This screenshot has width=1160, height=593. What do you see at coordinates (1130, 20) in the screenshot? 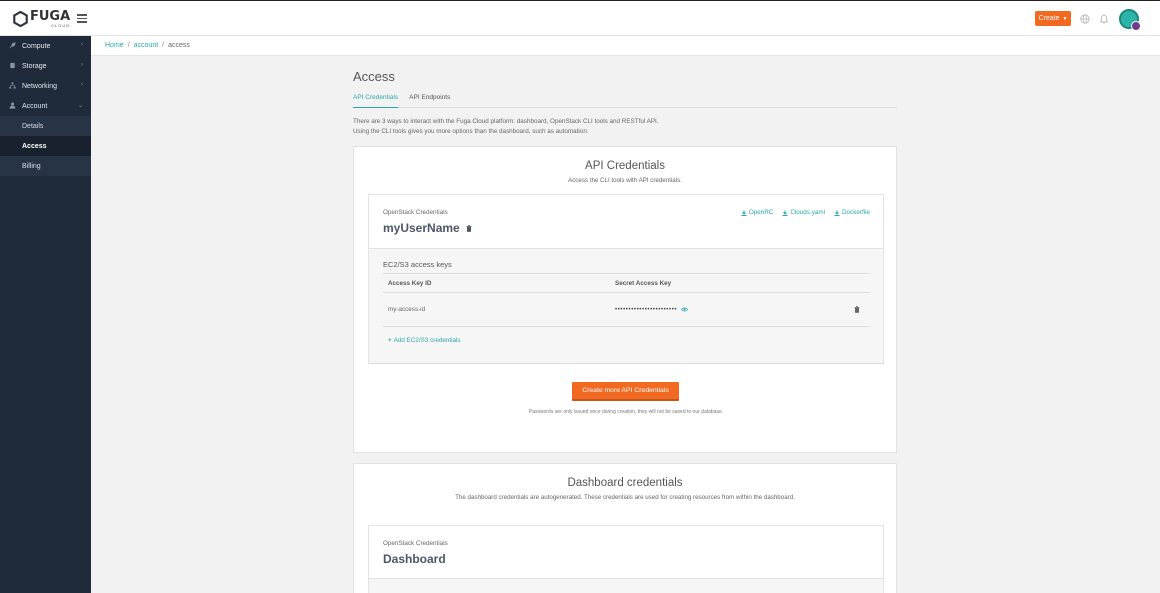
I see `user-avatar` at bounding box center [1130, 20].